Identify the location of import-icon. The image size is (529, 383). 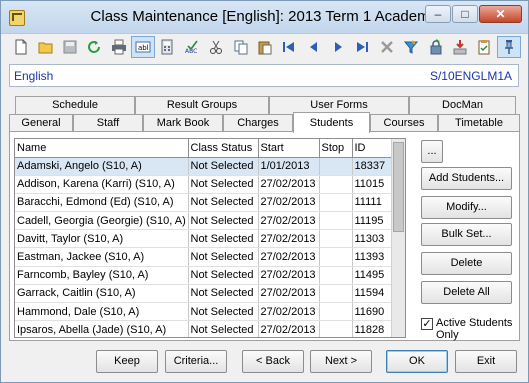
(460, 47).